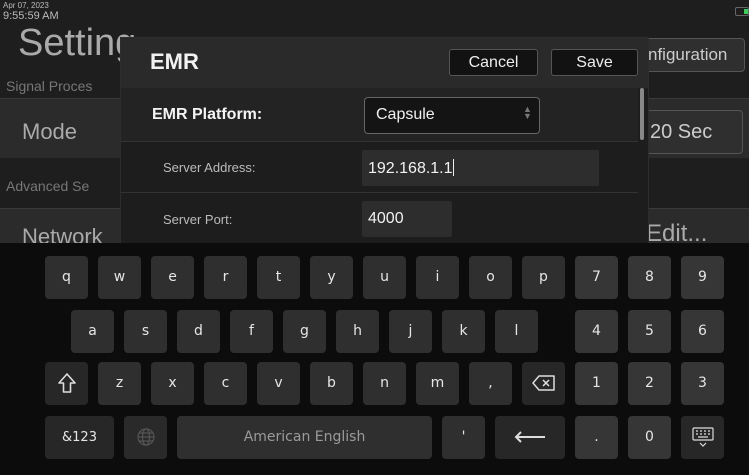 The height and width of the screenshot is (475, 749). What do you see at coordinates (437, 277) in the screenshot?
I see `key-i: i` at bounding box center [437, 277].